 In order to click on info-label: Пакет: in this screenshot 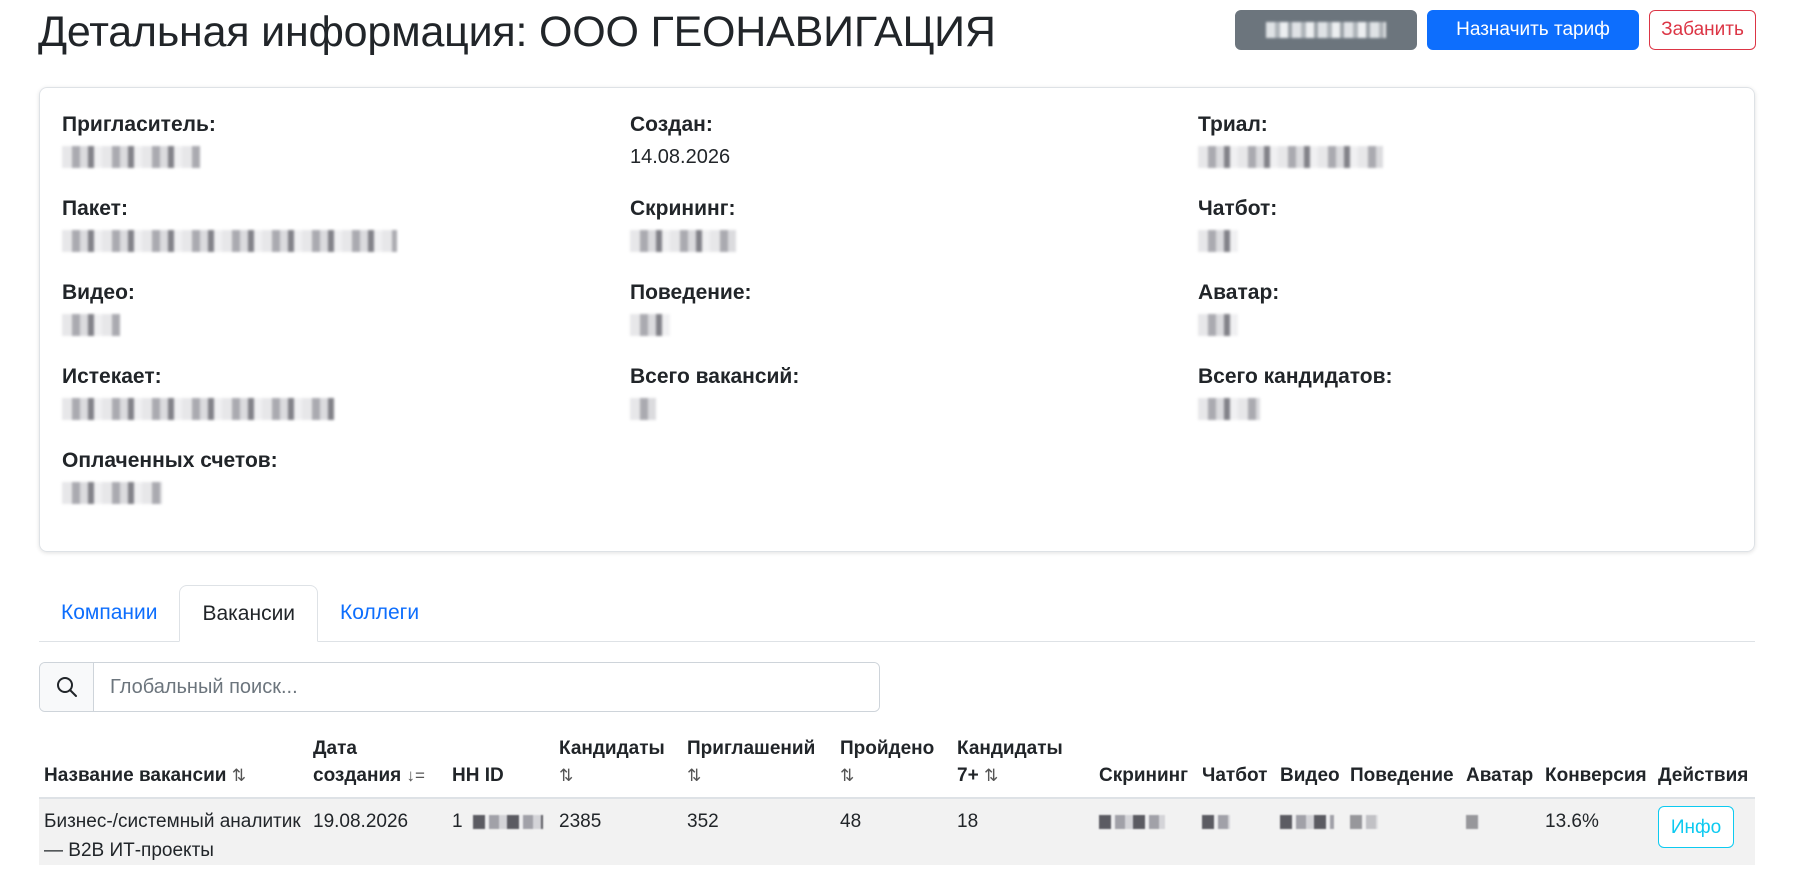, I will do `click(95, 208)`.